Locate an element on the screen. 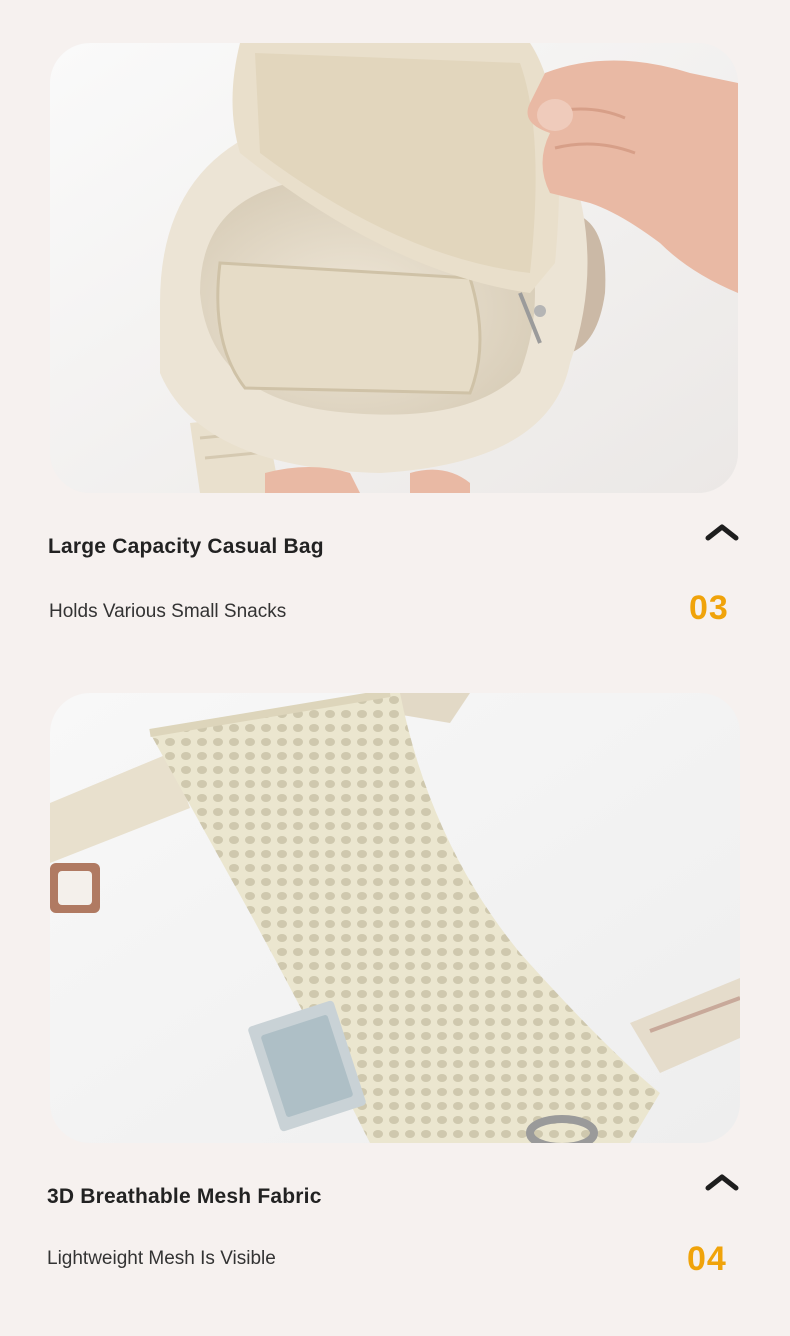 Image resolution: width=790 pixels, height=1336 pixels. feature-subtitle: Lightweight Mesh Is Visible is located at coordinates (161, 1258).